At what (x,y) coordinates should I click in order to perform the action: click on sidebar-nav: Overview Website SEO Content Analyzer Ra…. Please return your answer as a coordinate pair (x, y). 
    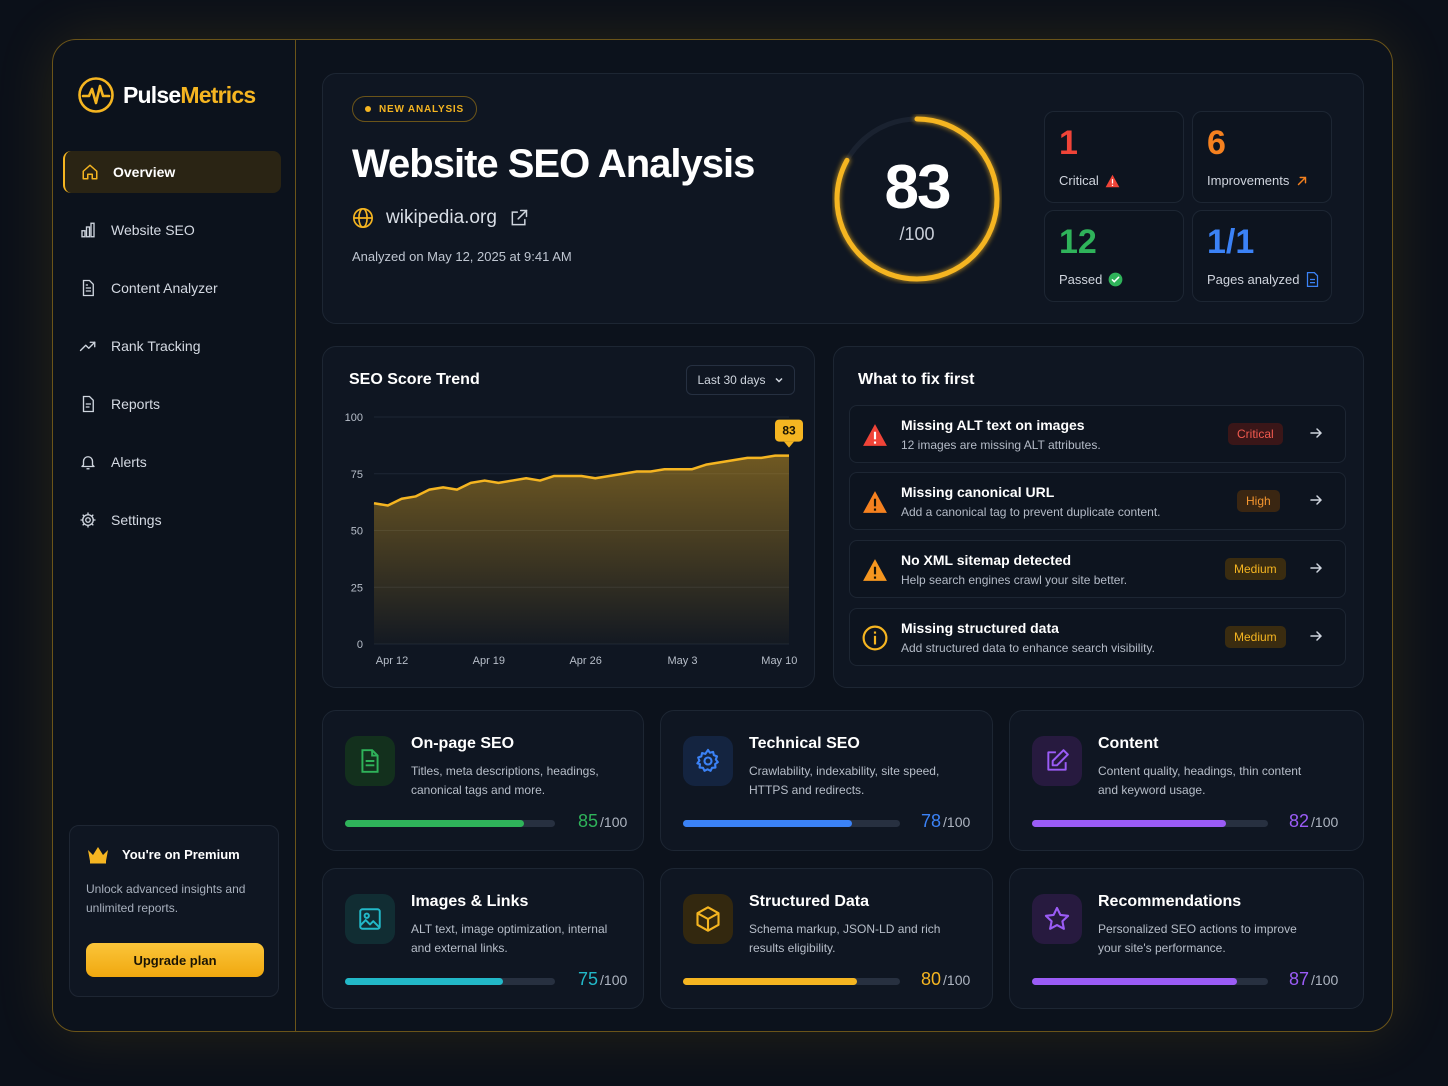
    Looking at the image, I should click on (172, 354).